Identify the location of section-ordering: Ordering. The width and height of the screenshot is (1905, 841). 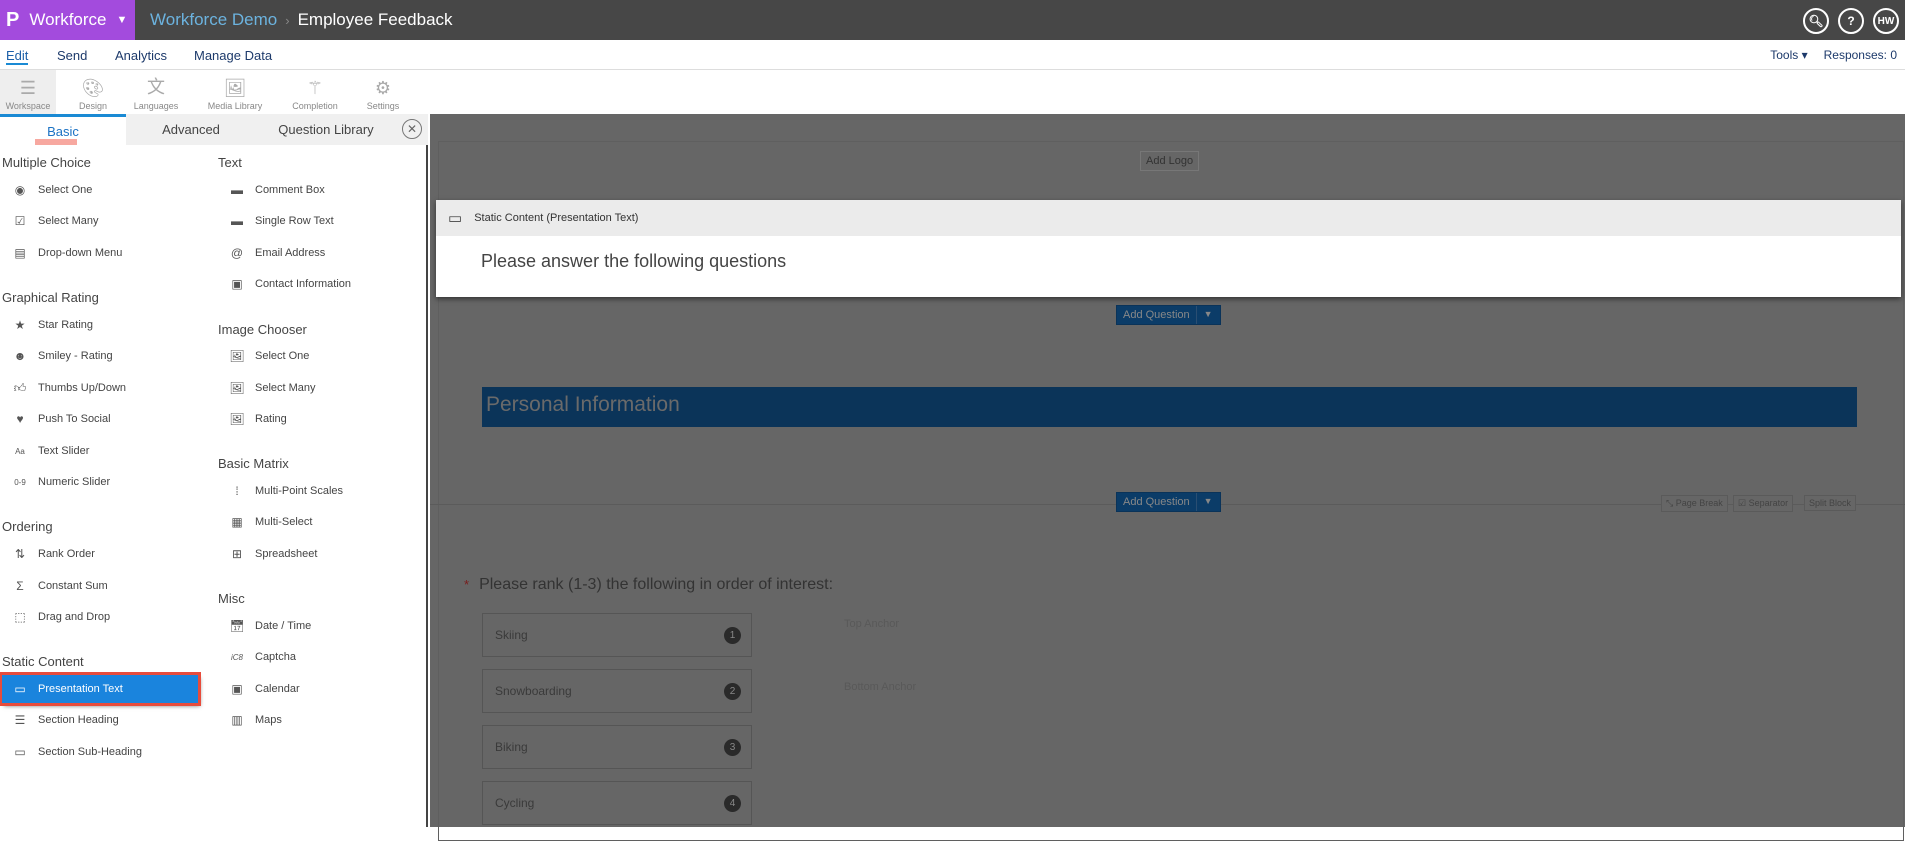
(27, 526).